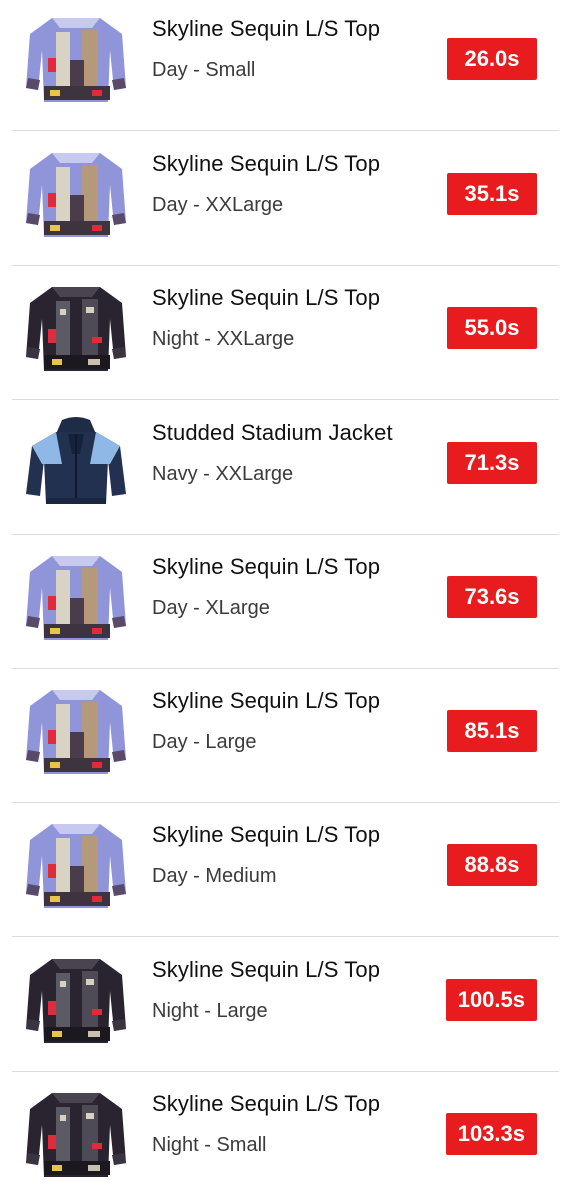 This screenshot has height=1200, width=579. I want to click on item-variant: Night - Small, so click(209, 1145).